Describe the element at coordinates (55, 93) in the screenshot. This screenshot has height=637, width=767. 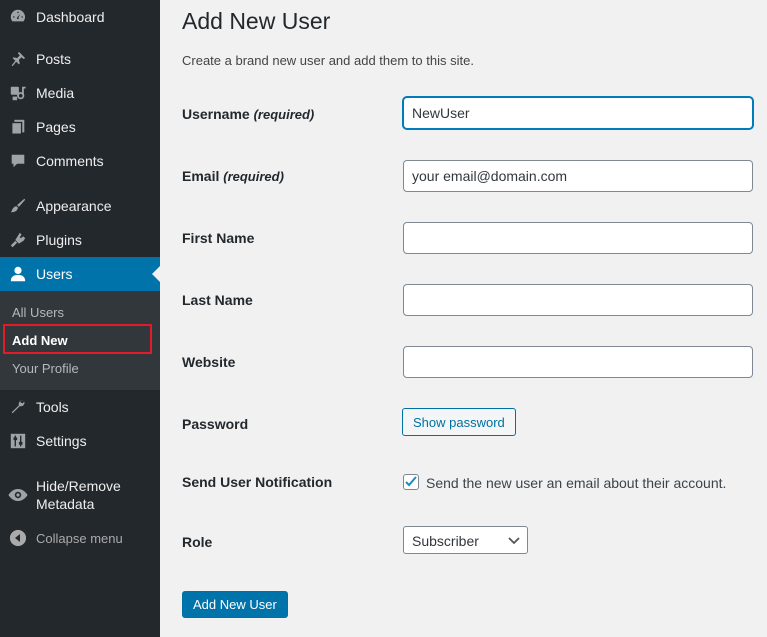
I see `menu-label: Media` at that location.